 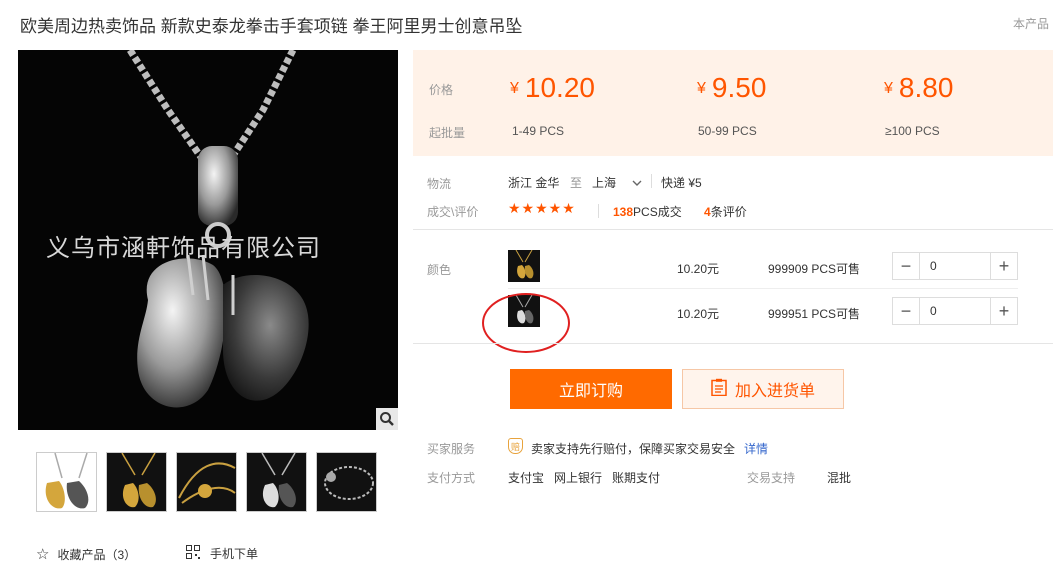 I want to click on annotation-circle, so click(x=526, y=323).